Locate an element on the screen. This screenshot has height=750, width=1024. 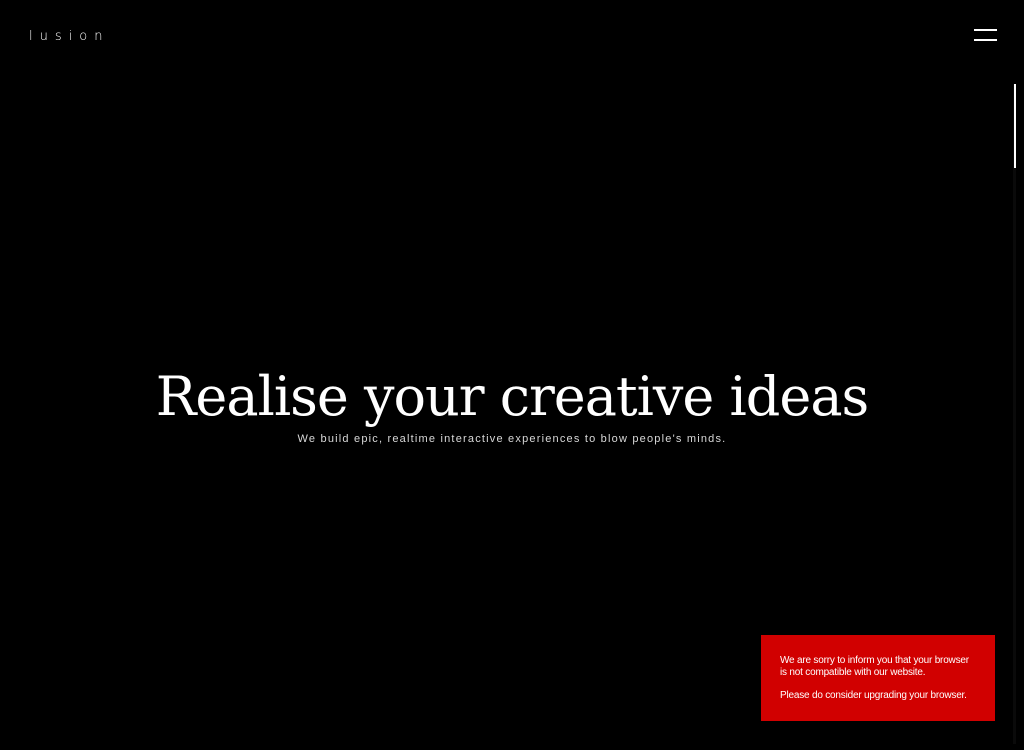
hero-title: Realise your creative ideas is located at coordinates (512, 396).